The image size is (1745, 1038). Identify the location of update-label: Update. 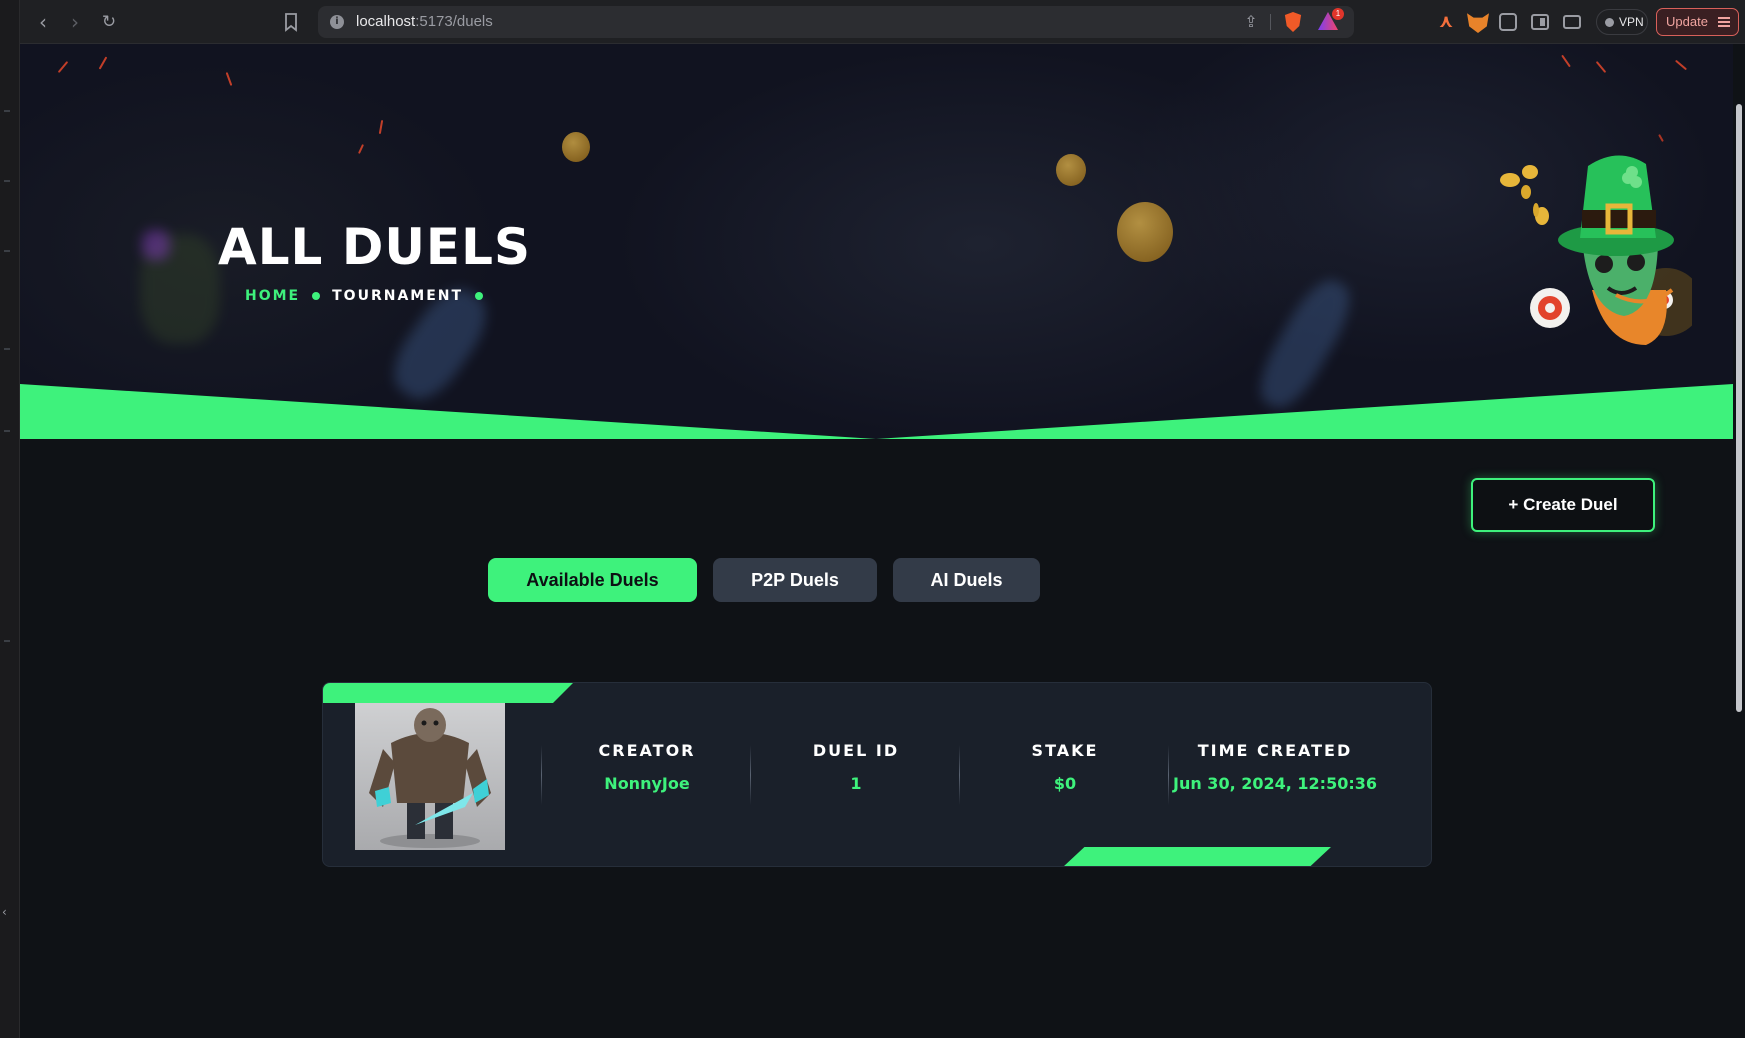
(1687, 21).